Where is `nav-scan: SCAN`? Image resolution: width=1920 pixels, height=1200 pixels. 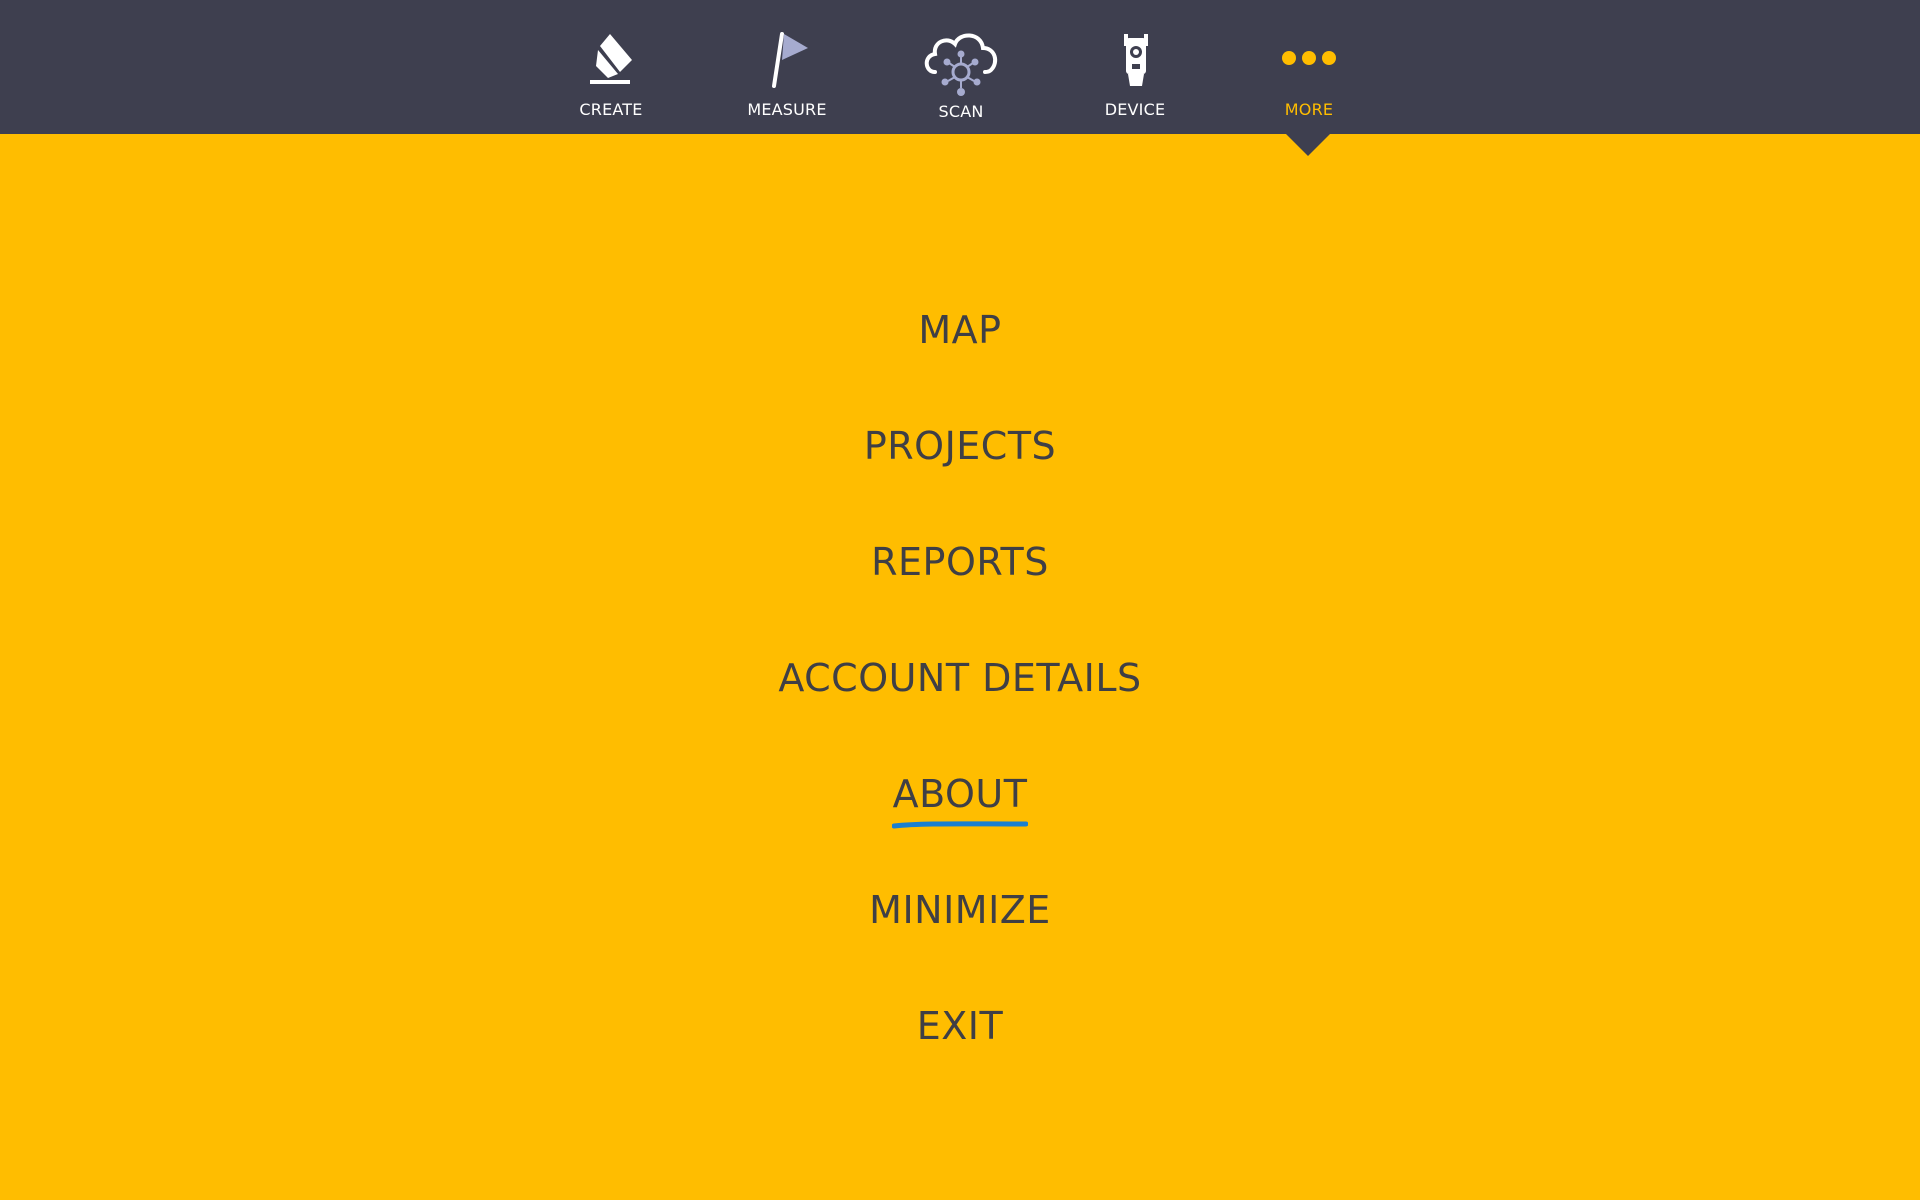
nav-scan: SCAN is located at coordinates (961, 67).